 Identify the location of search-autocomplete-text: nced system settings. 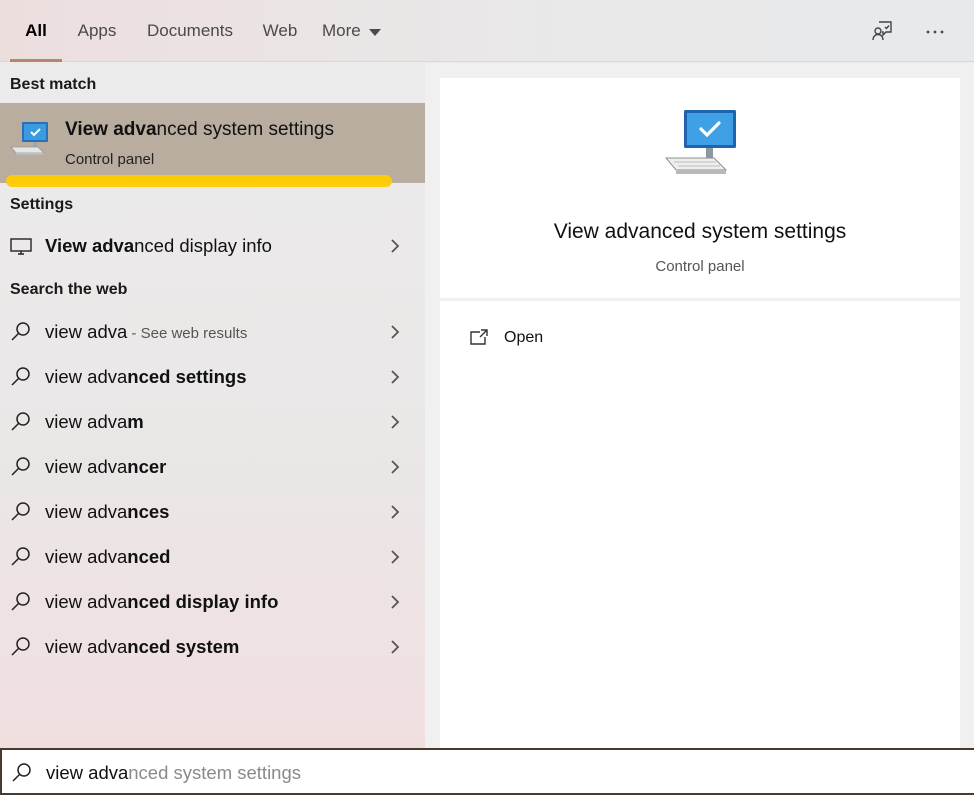
(215, 772).